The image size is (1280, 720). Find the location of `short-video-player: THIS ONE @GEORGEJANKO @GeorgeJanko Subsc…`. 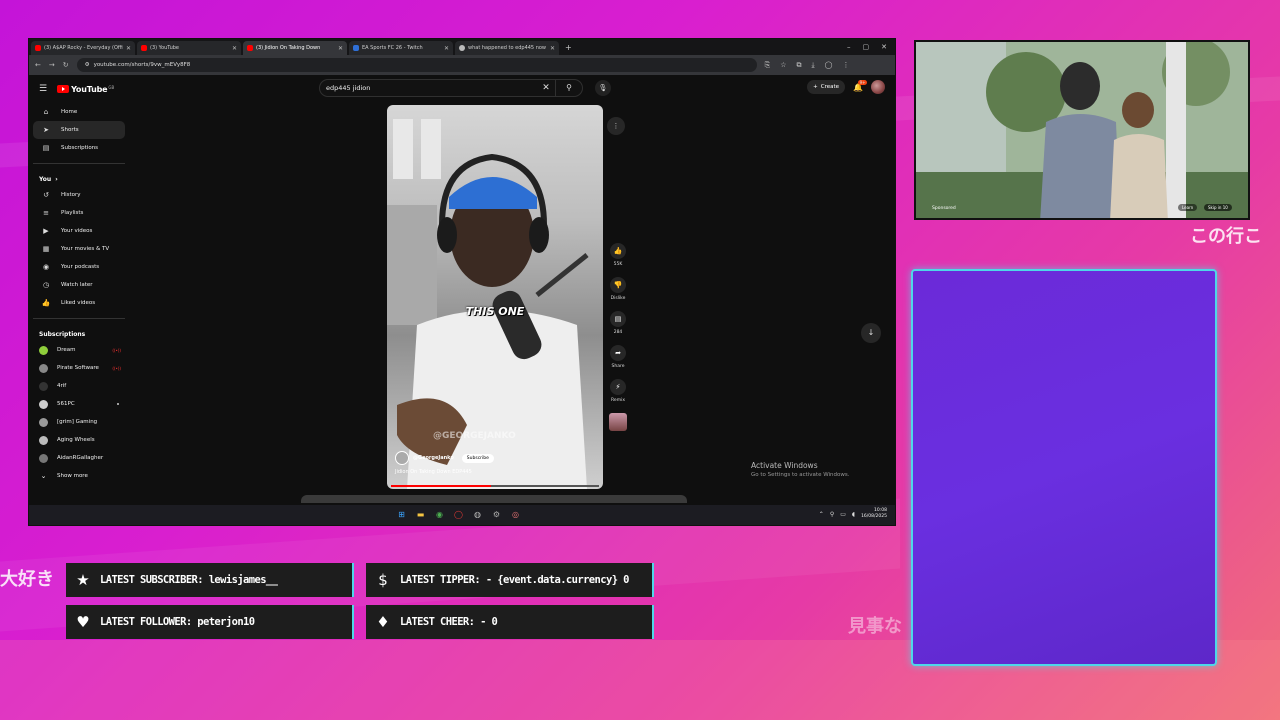

short-video-player: THIS ONE @GEORGEJANKO @GeorgeJanko Subsc… is located at coordinates (495, 297).